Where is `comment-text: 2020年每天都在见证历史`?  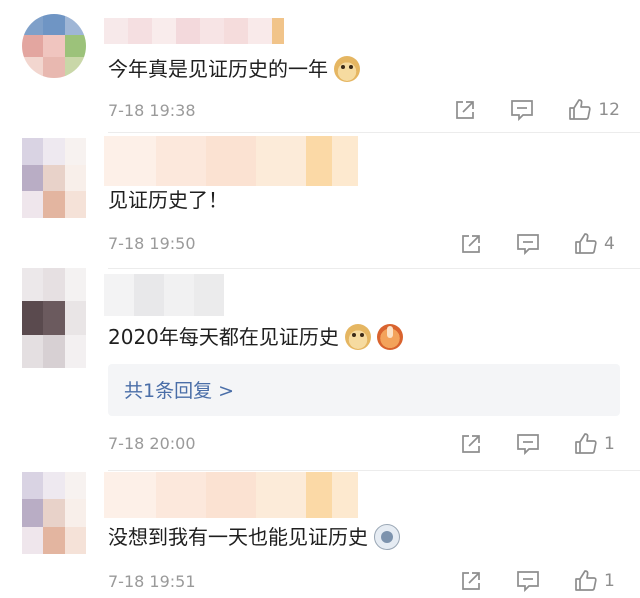 comment-text: 2020年每天都在见证历史 is located at coordinates (255, 337).